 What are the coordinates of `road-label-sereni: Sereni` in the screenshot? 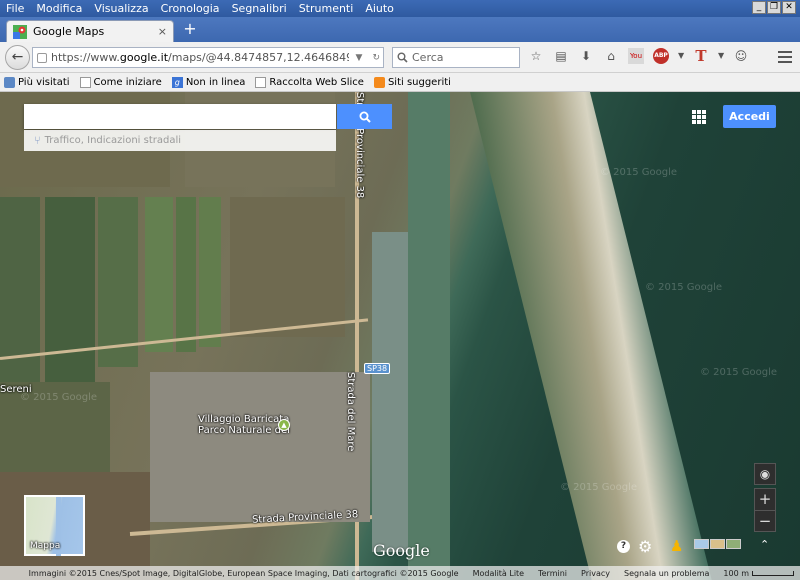 It's located at (16, 389).